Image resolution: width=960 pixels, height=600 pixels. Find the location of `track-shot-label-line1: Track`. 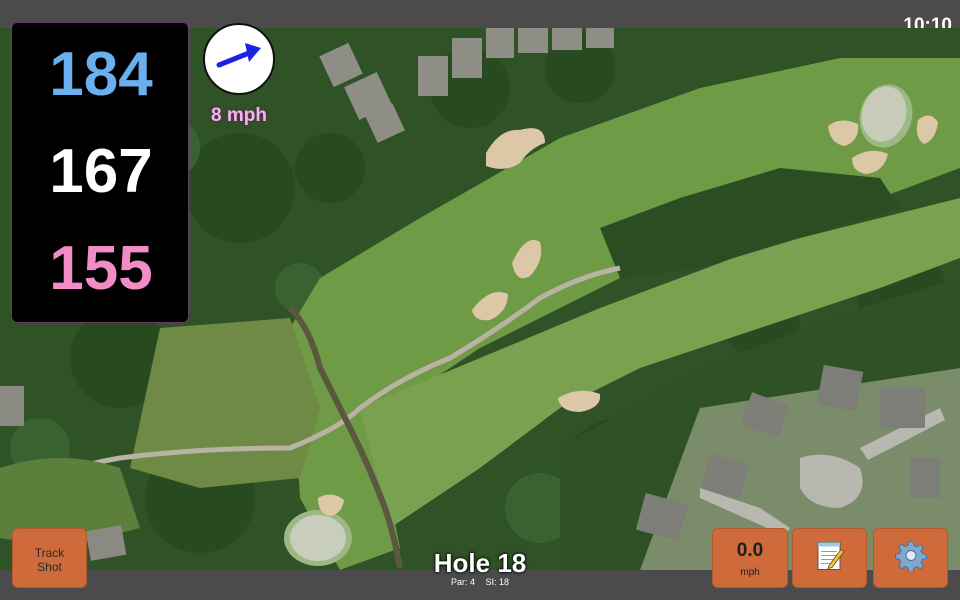

track-shot-label-line1: Track is located at coordinates (49, 553).